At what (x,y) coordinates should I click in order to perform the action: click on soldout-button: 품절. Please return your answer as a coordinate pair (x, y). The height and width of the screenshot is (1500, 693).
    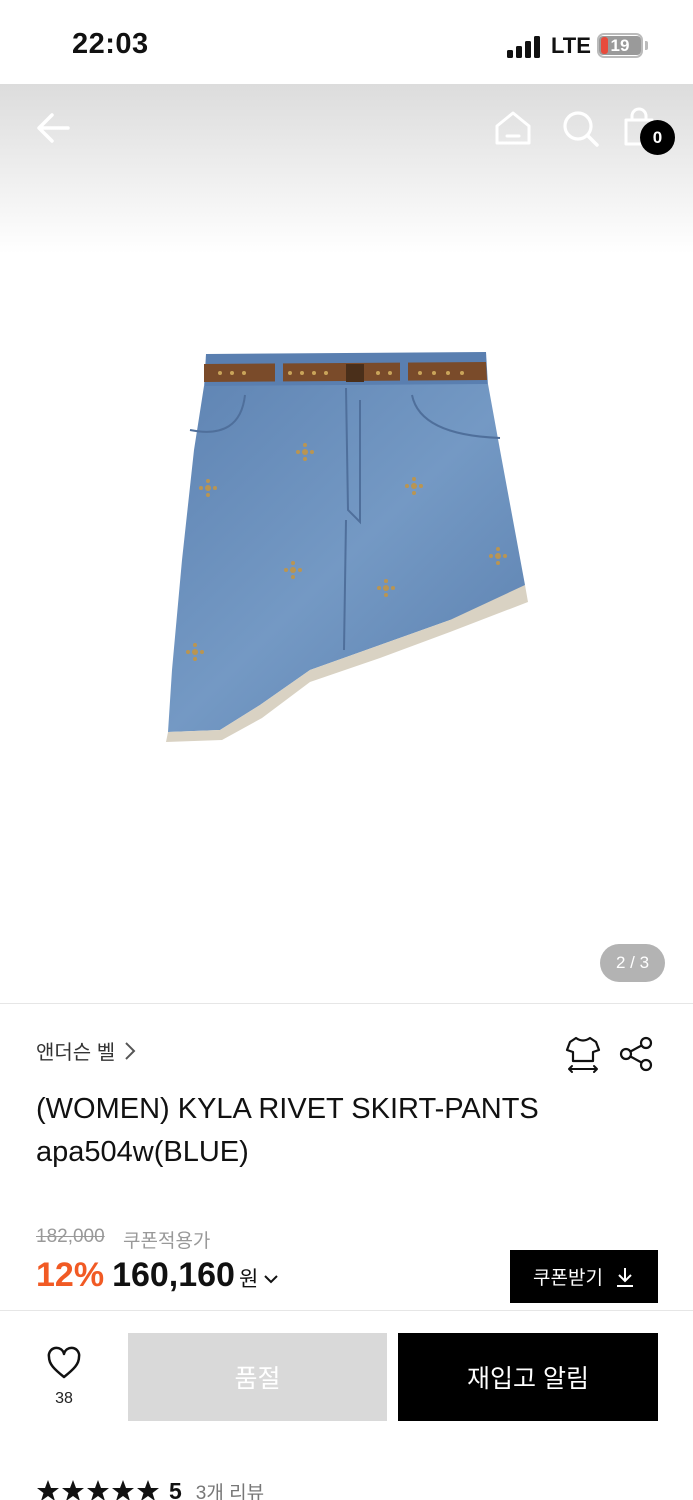
    Looking at the image, I should click on (257, 1377).